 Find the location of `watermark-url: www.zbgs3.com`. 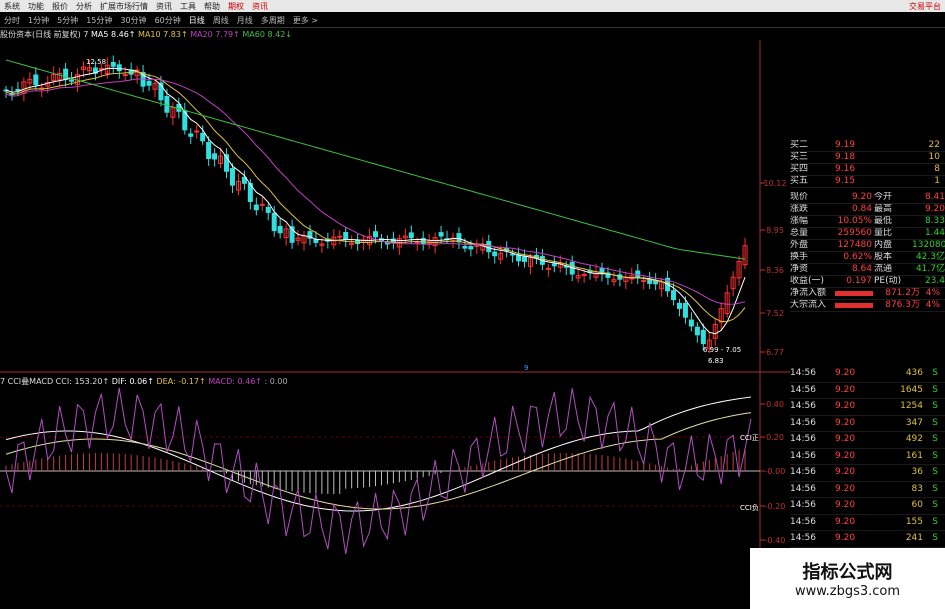

watermark-url: www.zbgs3.com is located at coordinates (847, 591).